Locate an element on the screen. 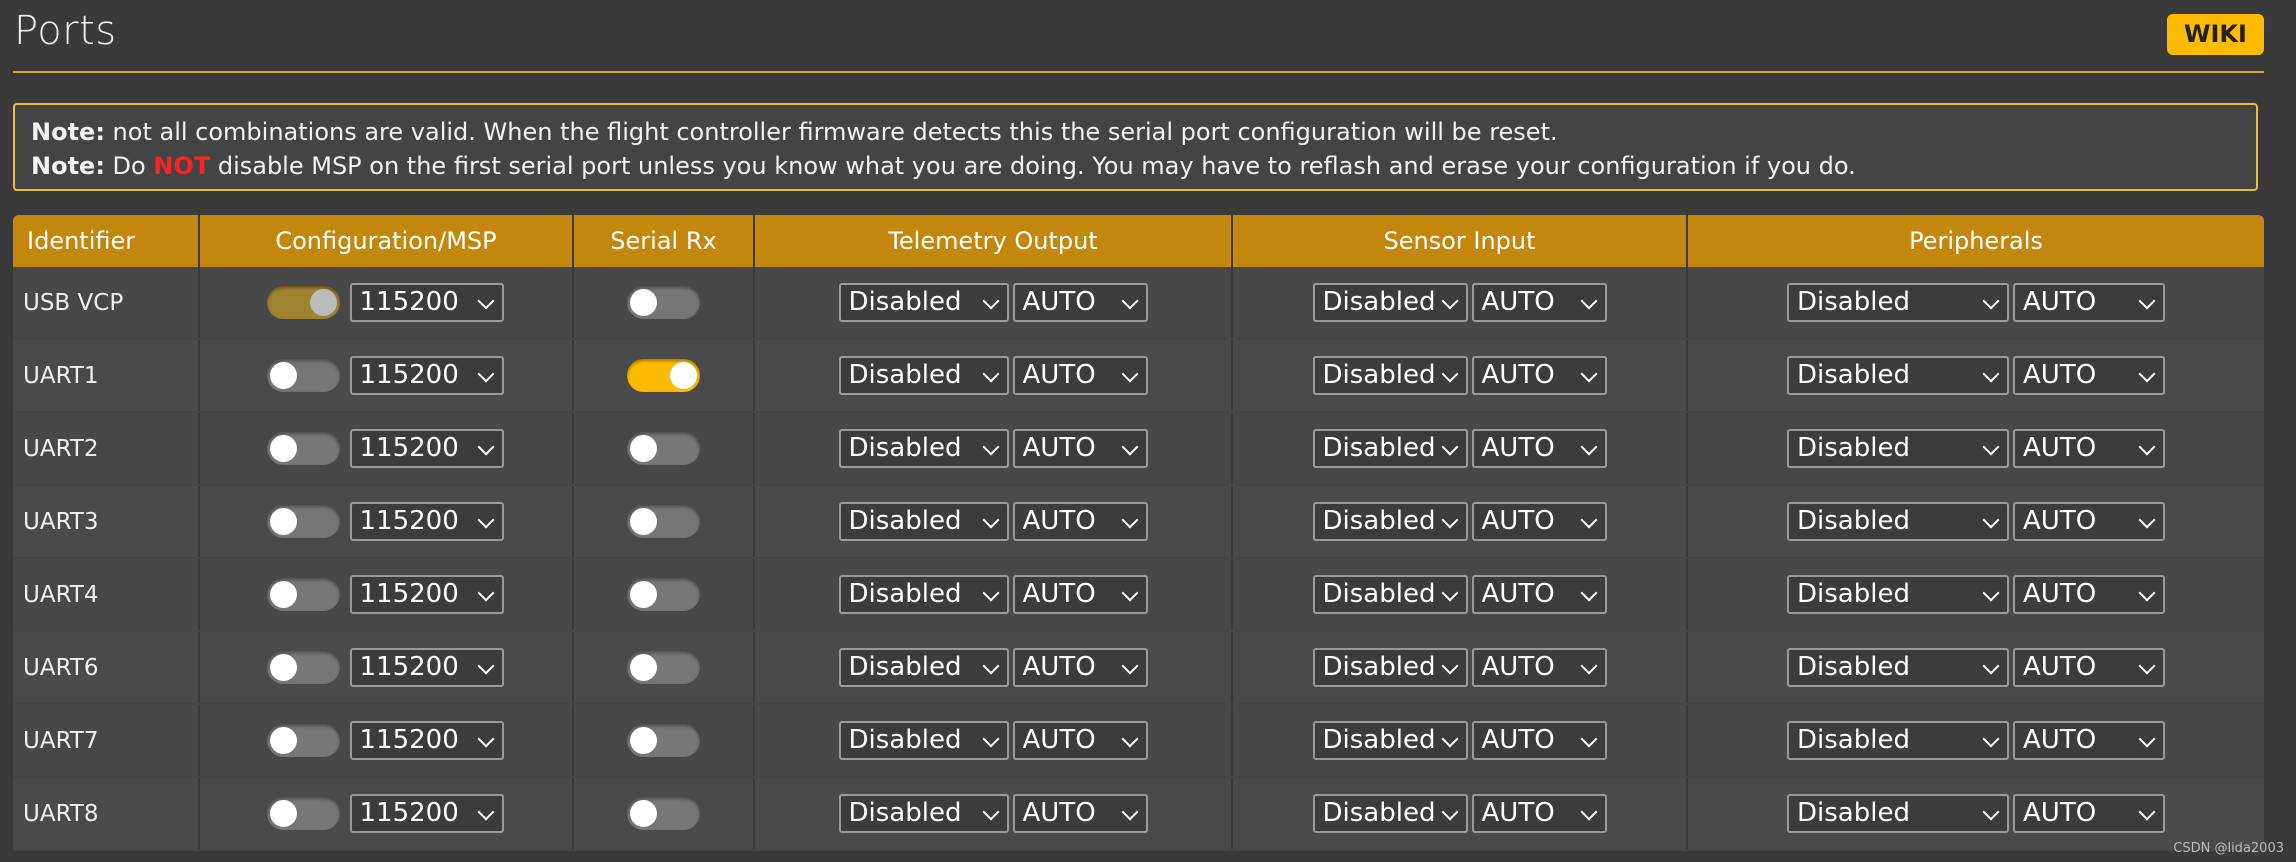  port-identifier: UART2 is located at coordinates (106, 449).